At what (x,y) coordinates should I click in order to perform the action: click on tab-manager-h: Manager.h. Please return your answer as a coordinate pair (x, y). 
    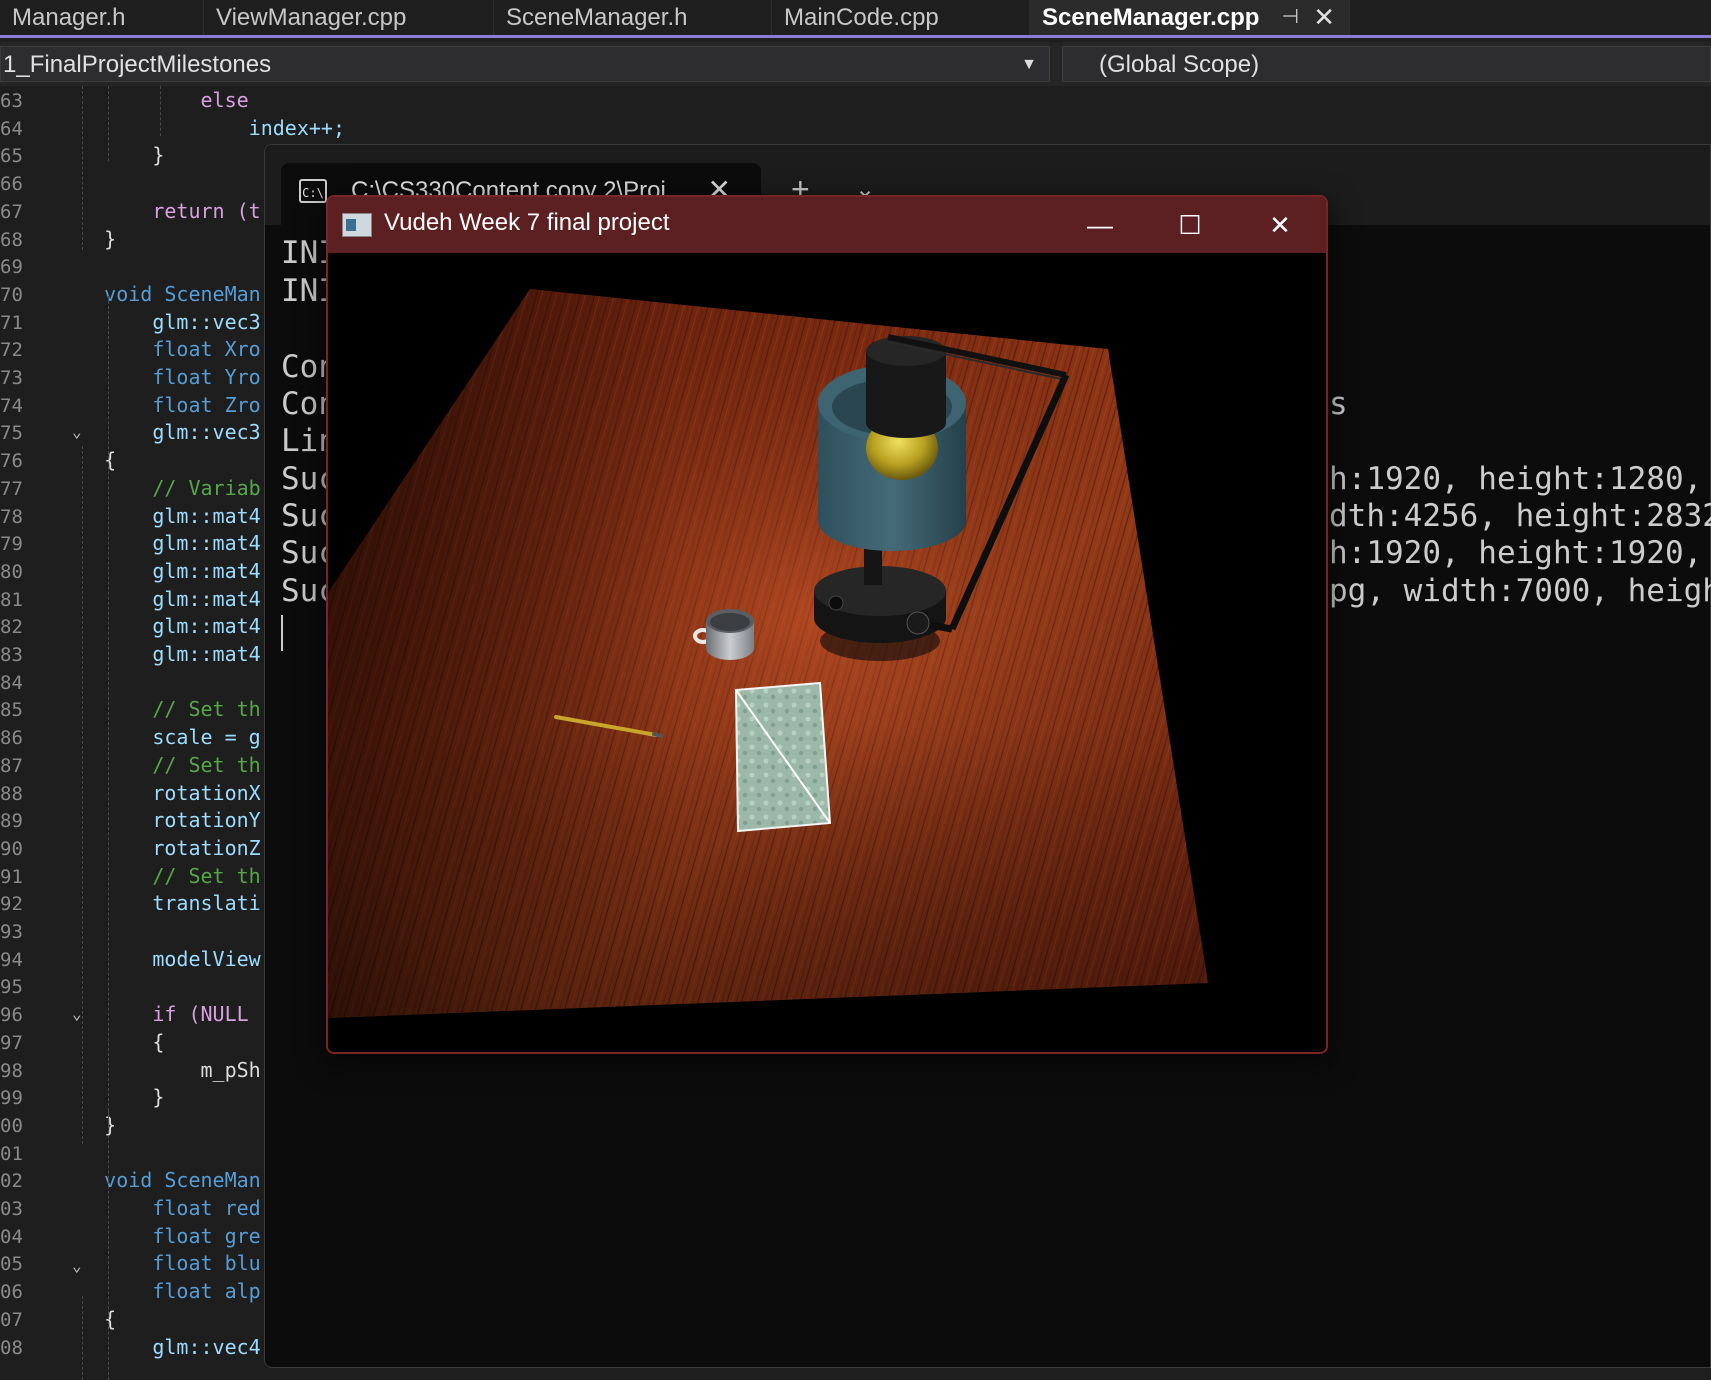
    Looking at the image, I should click on (102, 17).